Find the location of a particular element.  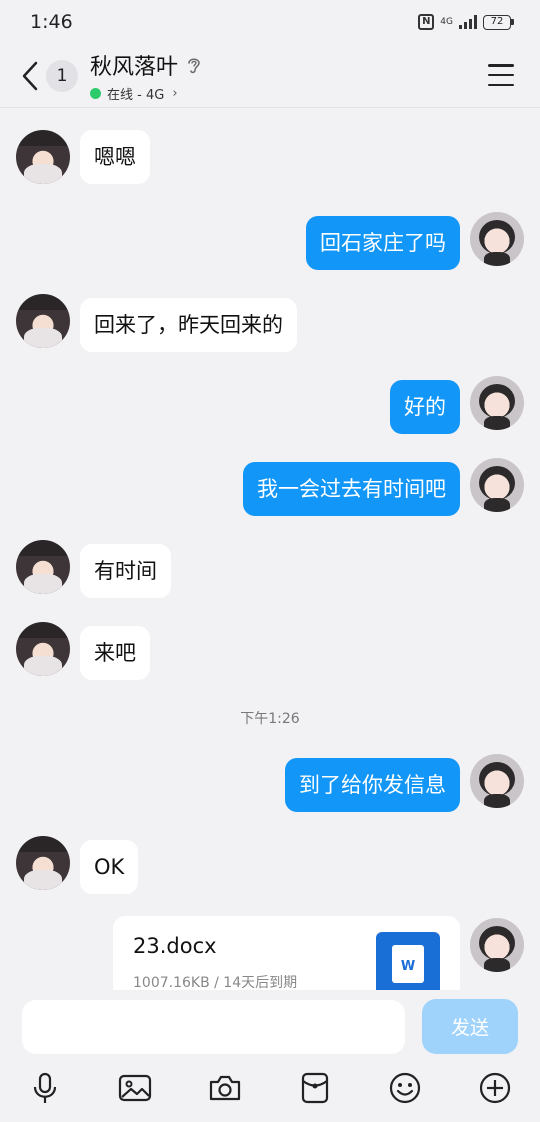

message-bubble: 到了给你发信息 is located at coordinates (372, 785).